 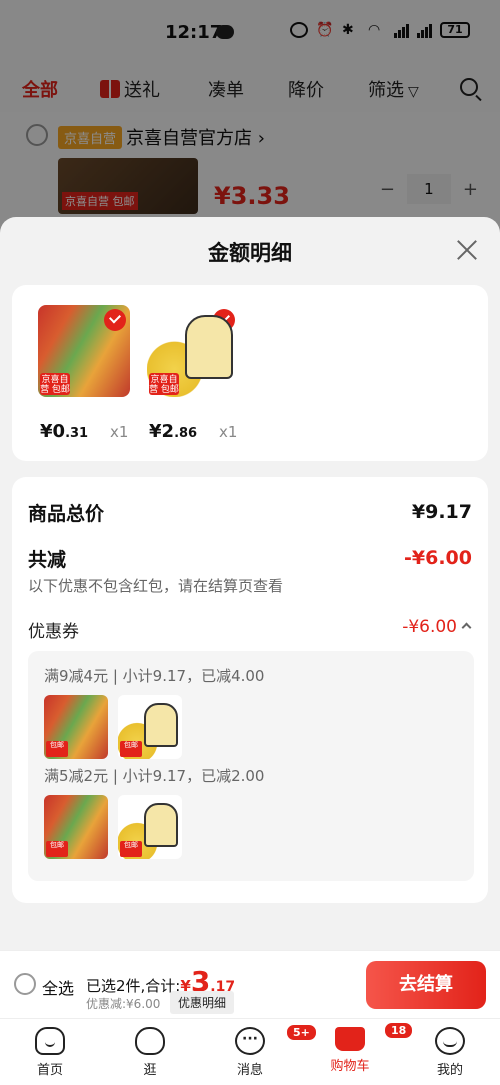 I want to click on nav-stroll: 逛, so click(x=150, y=1052).